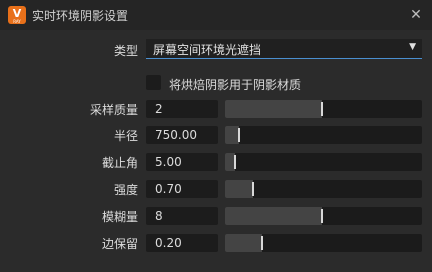 The height and width of the screenshot is (272, 432). I want to click on sample-quality-slider, so click(323, 109).